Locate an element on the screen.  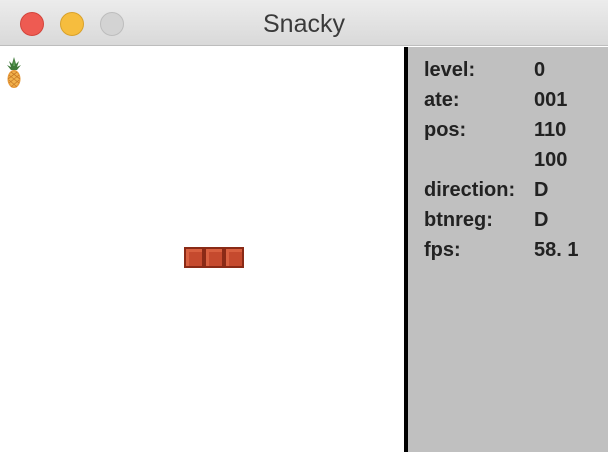
fps-label: fps: is located at coordinates (442, 250).